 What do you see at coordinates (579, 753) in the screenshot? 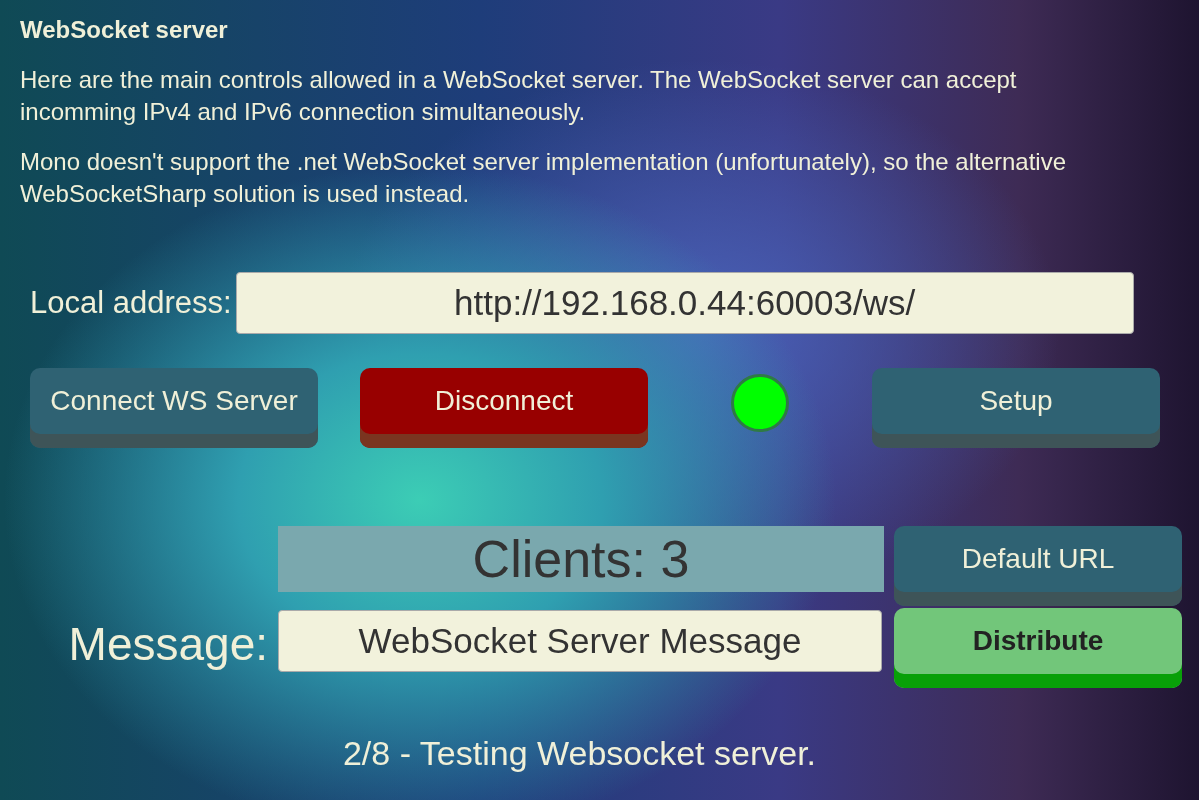
I see `footer-status: 2/8 - Testing Websocket server.` at bounding box center [579, 753].